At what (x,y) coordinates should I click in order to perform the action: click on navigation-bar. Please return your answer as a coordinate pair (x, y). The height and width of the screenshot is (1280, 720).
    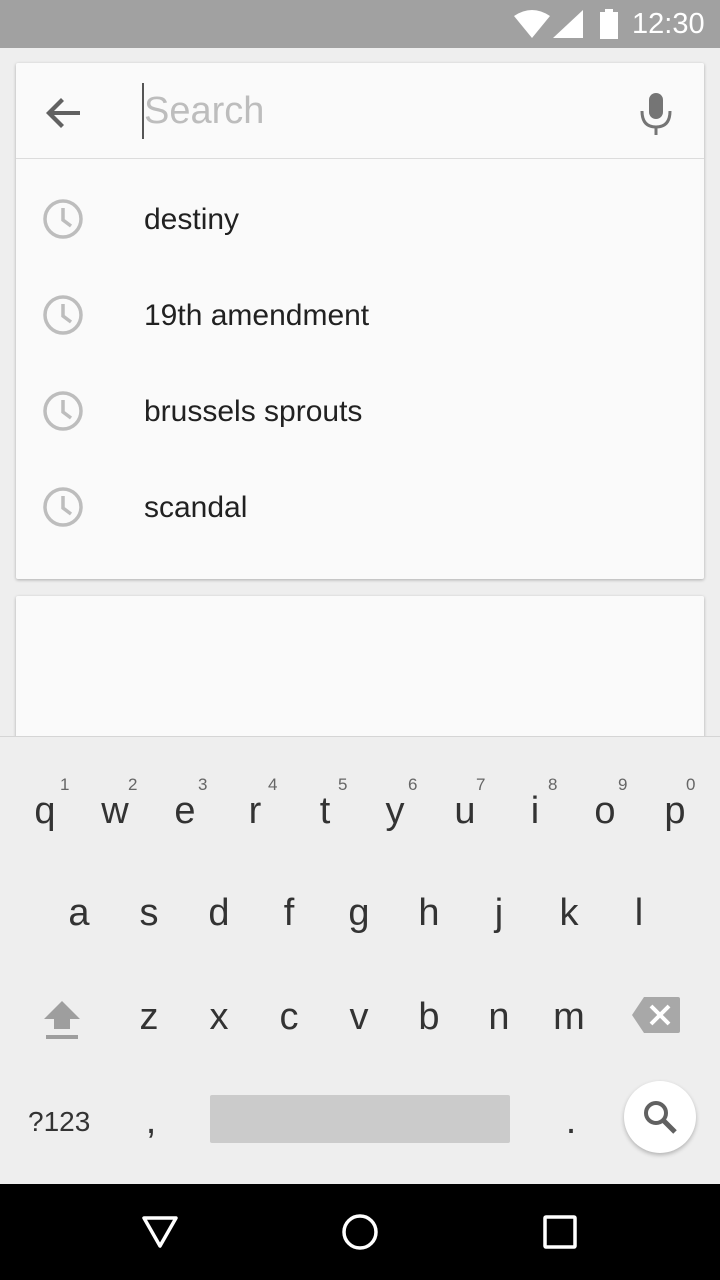
    Looking at the image, I should click on (360, 1232).